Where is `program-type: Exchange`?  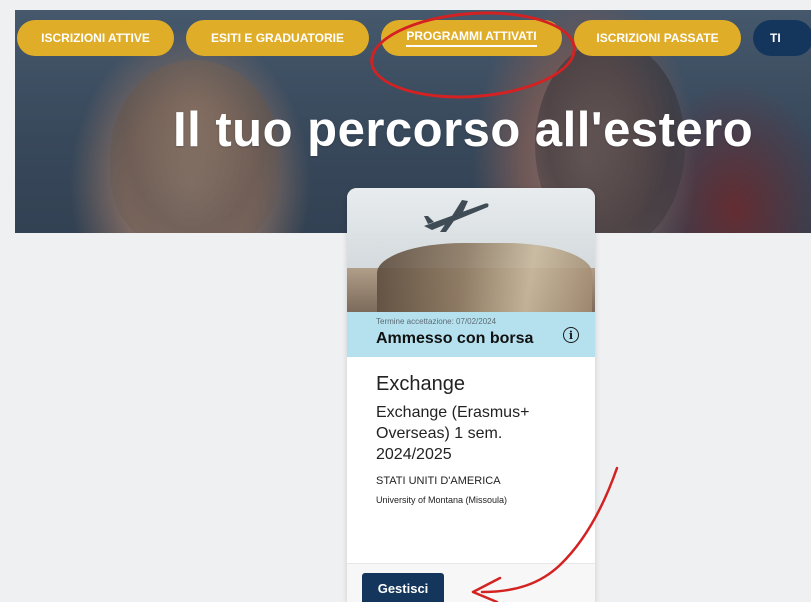 program-type: Exchange is located at coordinates (420, 384).